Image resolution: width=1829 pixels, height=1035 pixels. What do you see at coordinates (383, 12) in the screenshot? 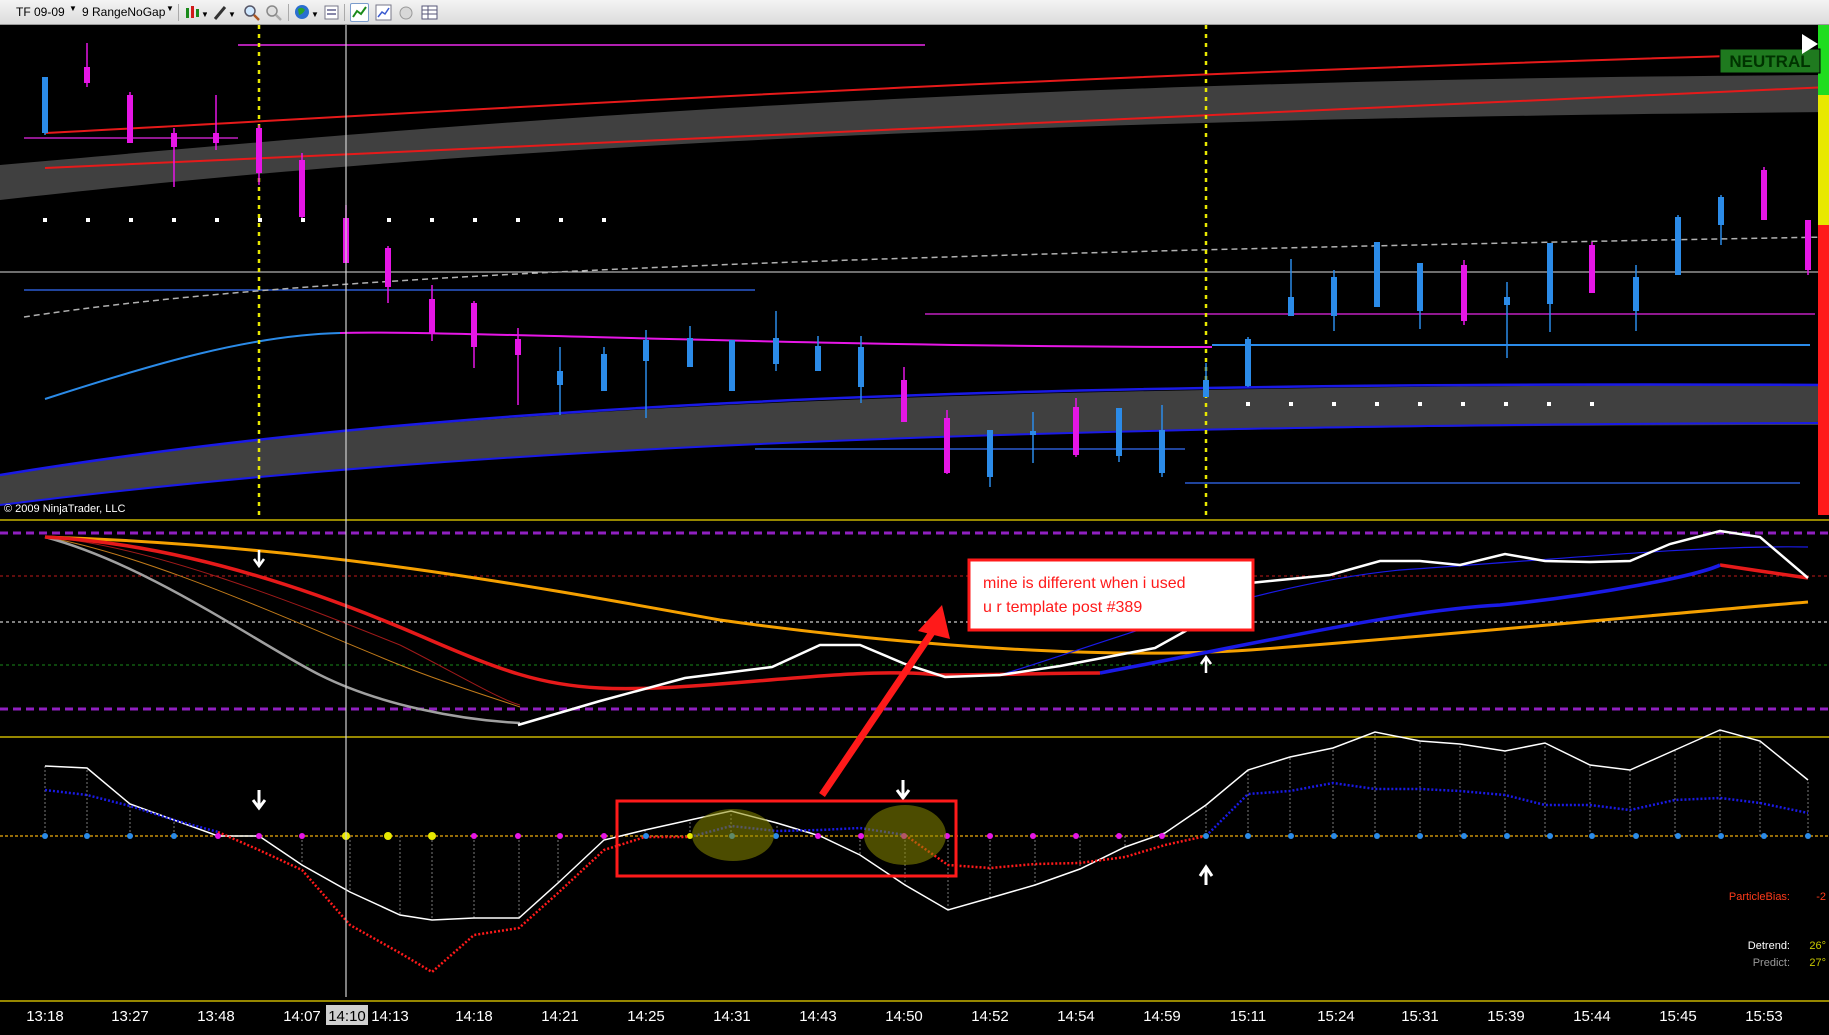
I see `strategy-icon` at bounding box center [383, 12].